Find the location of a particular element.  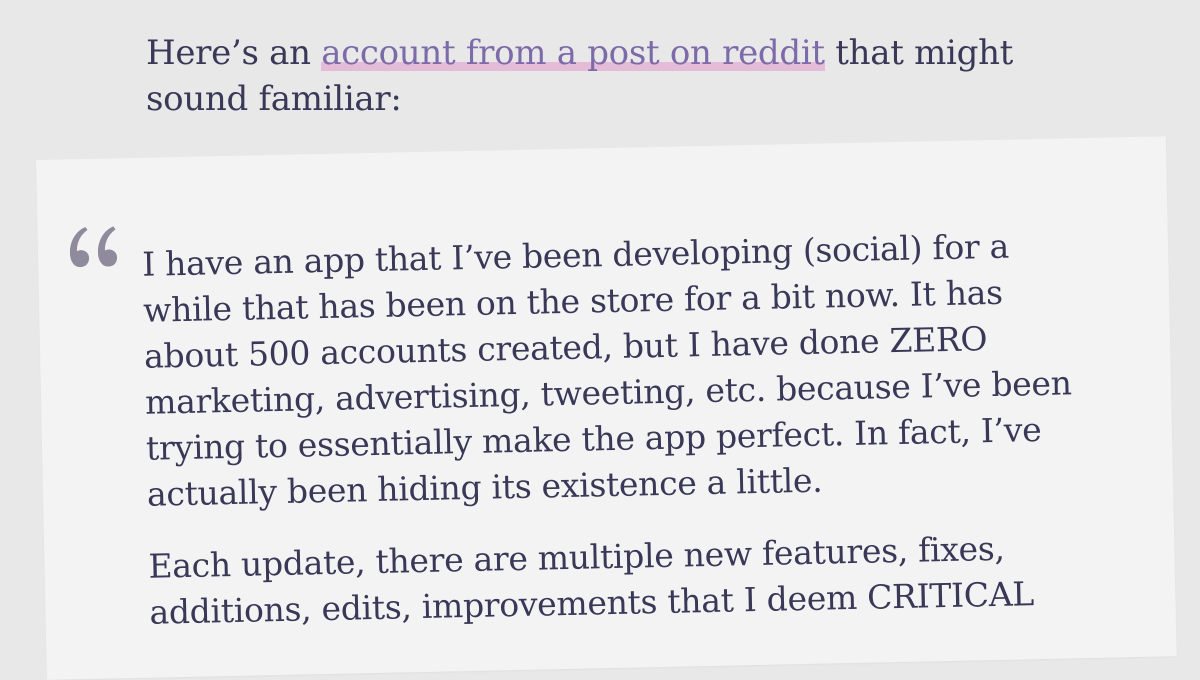

quote-icon is located at coordinates (93, 247).